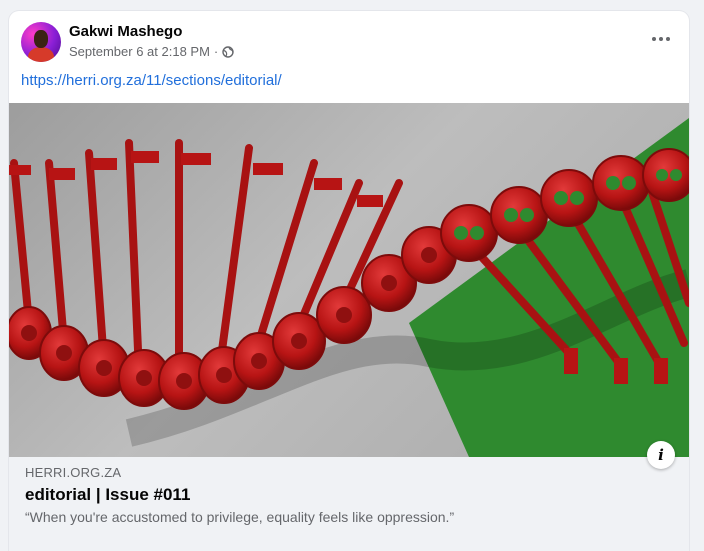 The height and width of the screenshot is (551, 704). What do you see at coordinates (661, 39) in the screenshot?
I see `more-options-icon` at bounding box center [661, 39].